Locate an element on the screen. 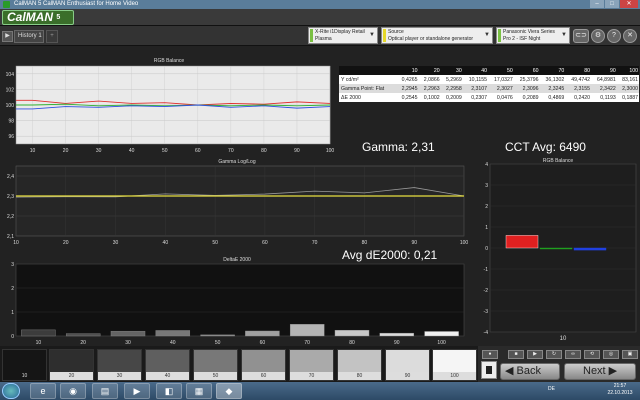 Image resolution: width=640 pixels, height=400 pixels. y-tick-label: -3 is located at coordinates (486, 312).